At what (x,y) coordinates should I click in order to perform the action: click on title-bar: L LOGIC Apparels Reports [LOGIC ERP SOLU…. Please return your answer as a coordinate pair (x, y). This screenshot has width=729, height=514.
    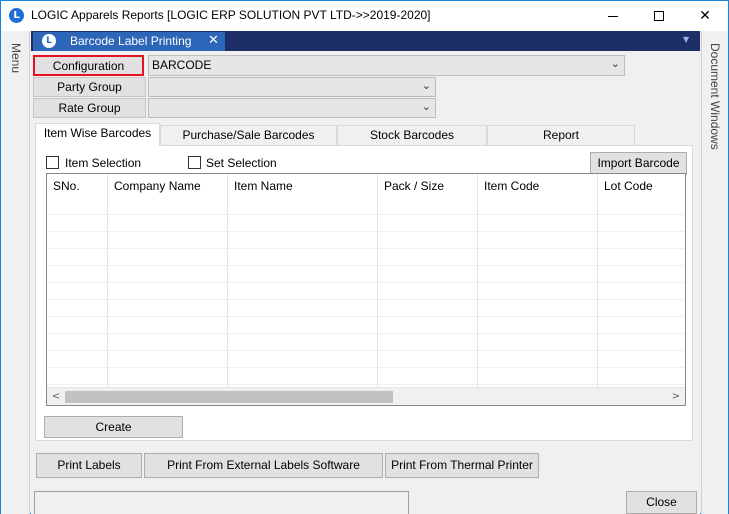
    Looking at the image, I should click on (364, 16).